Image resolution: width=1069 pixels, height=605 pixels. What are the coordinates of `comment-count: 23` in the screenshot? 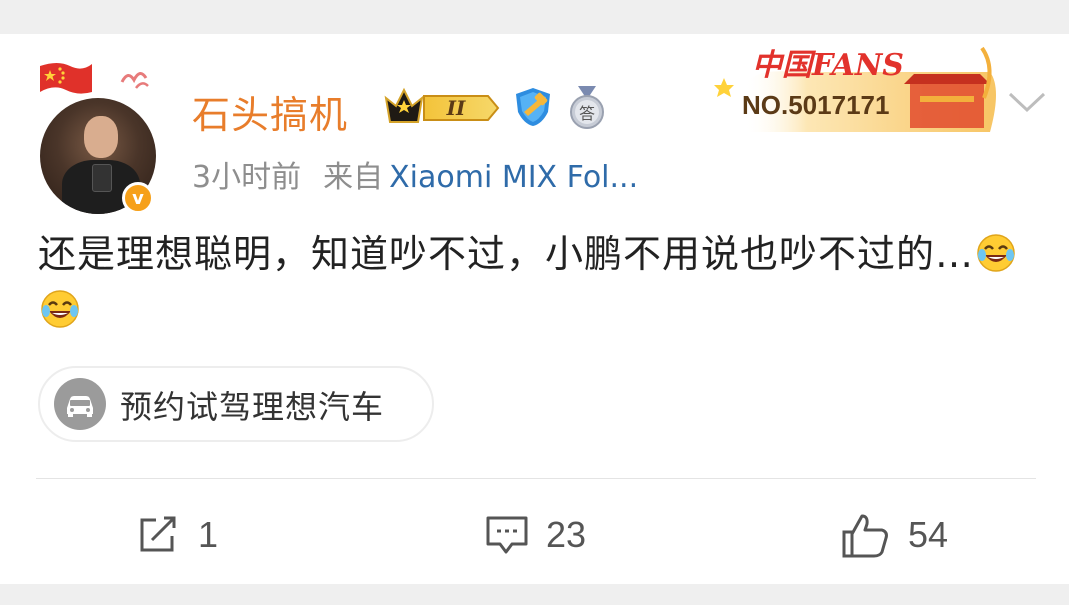 It's located at (566, 534).